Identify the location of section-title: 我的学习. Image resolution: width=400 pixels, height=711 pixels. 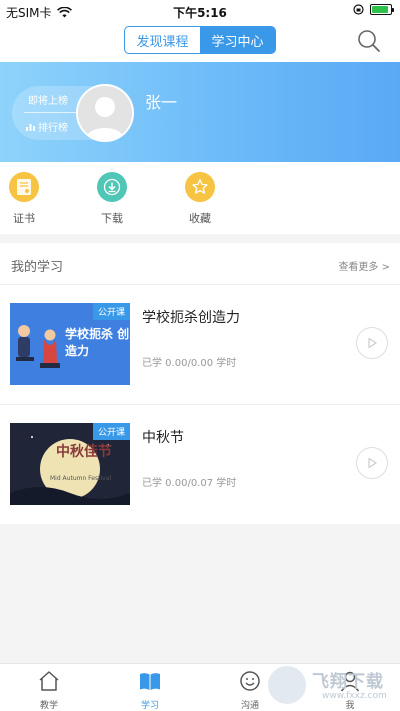
(37, 267).